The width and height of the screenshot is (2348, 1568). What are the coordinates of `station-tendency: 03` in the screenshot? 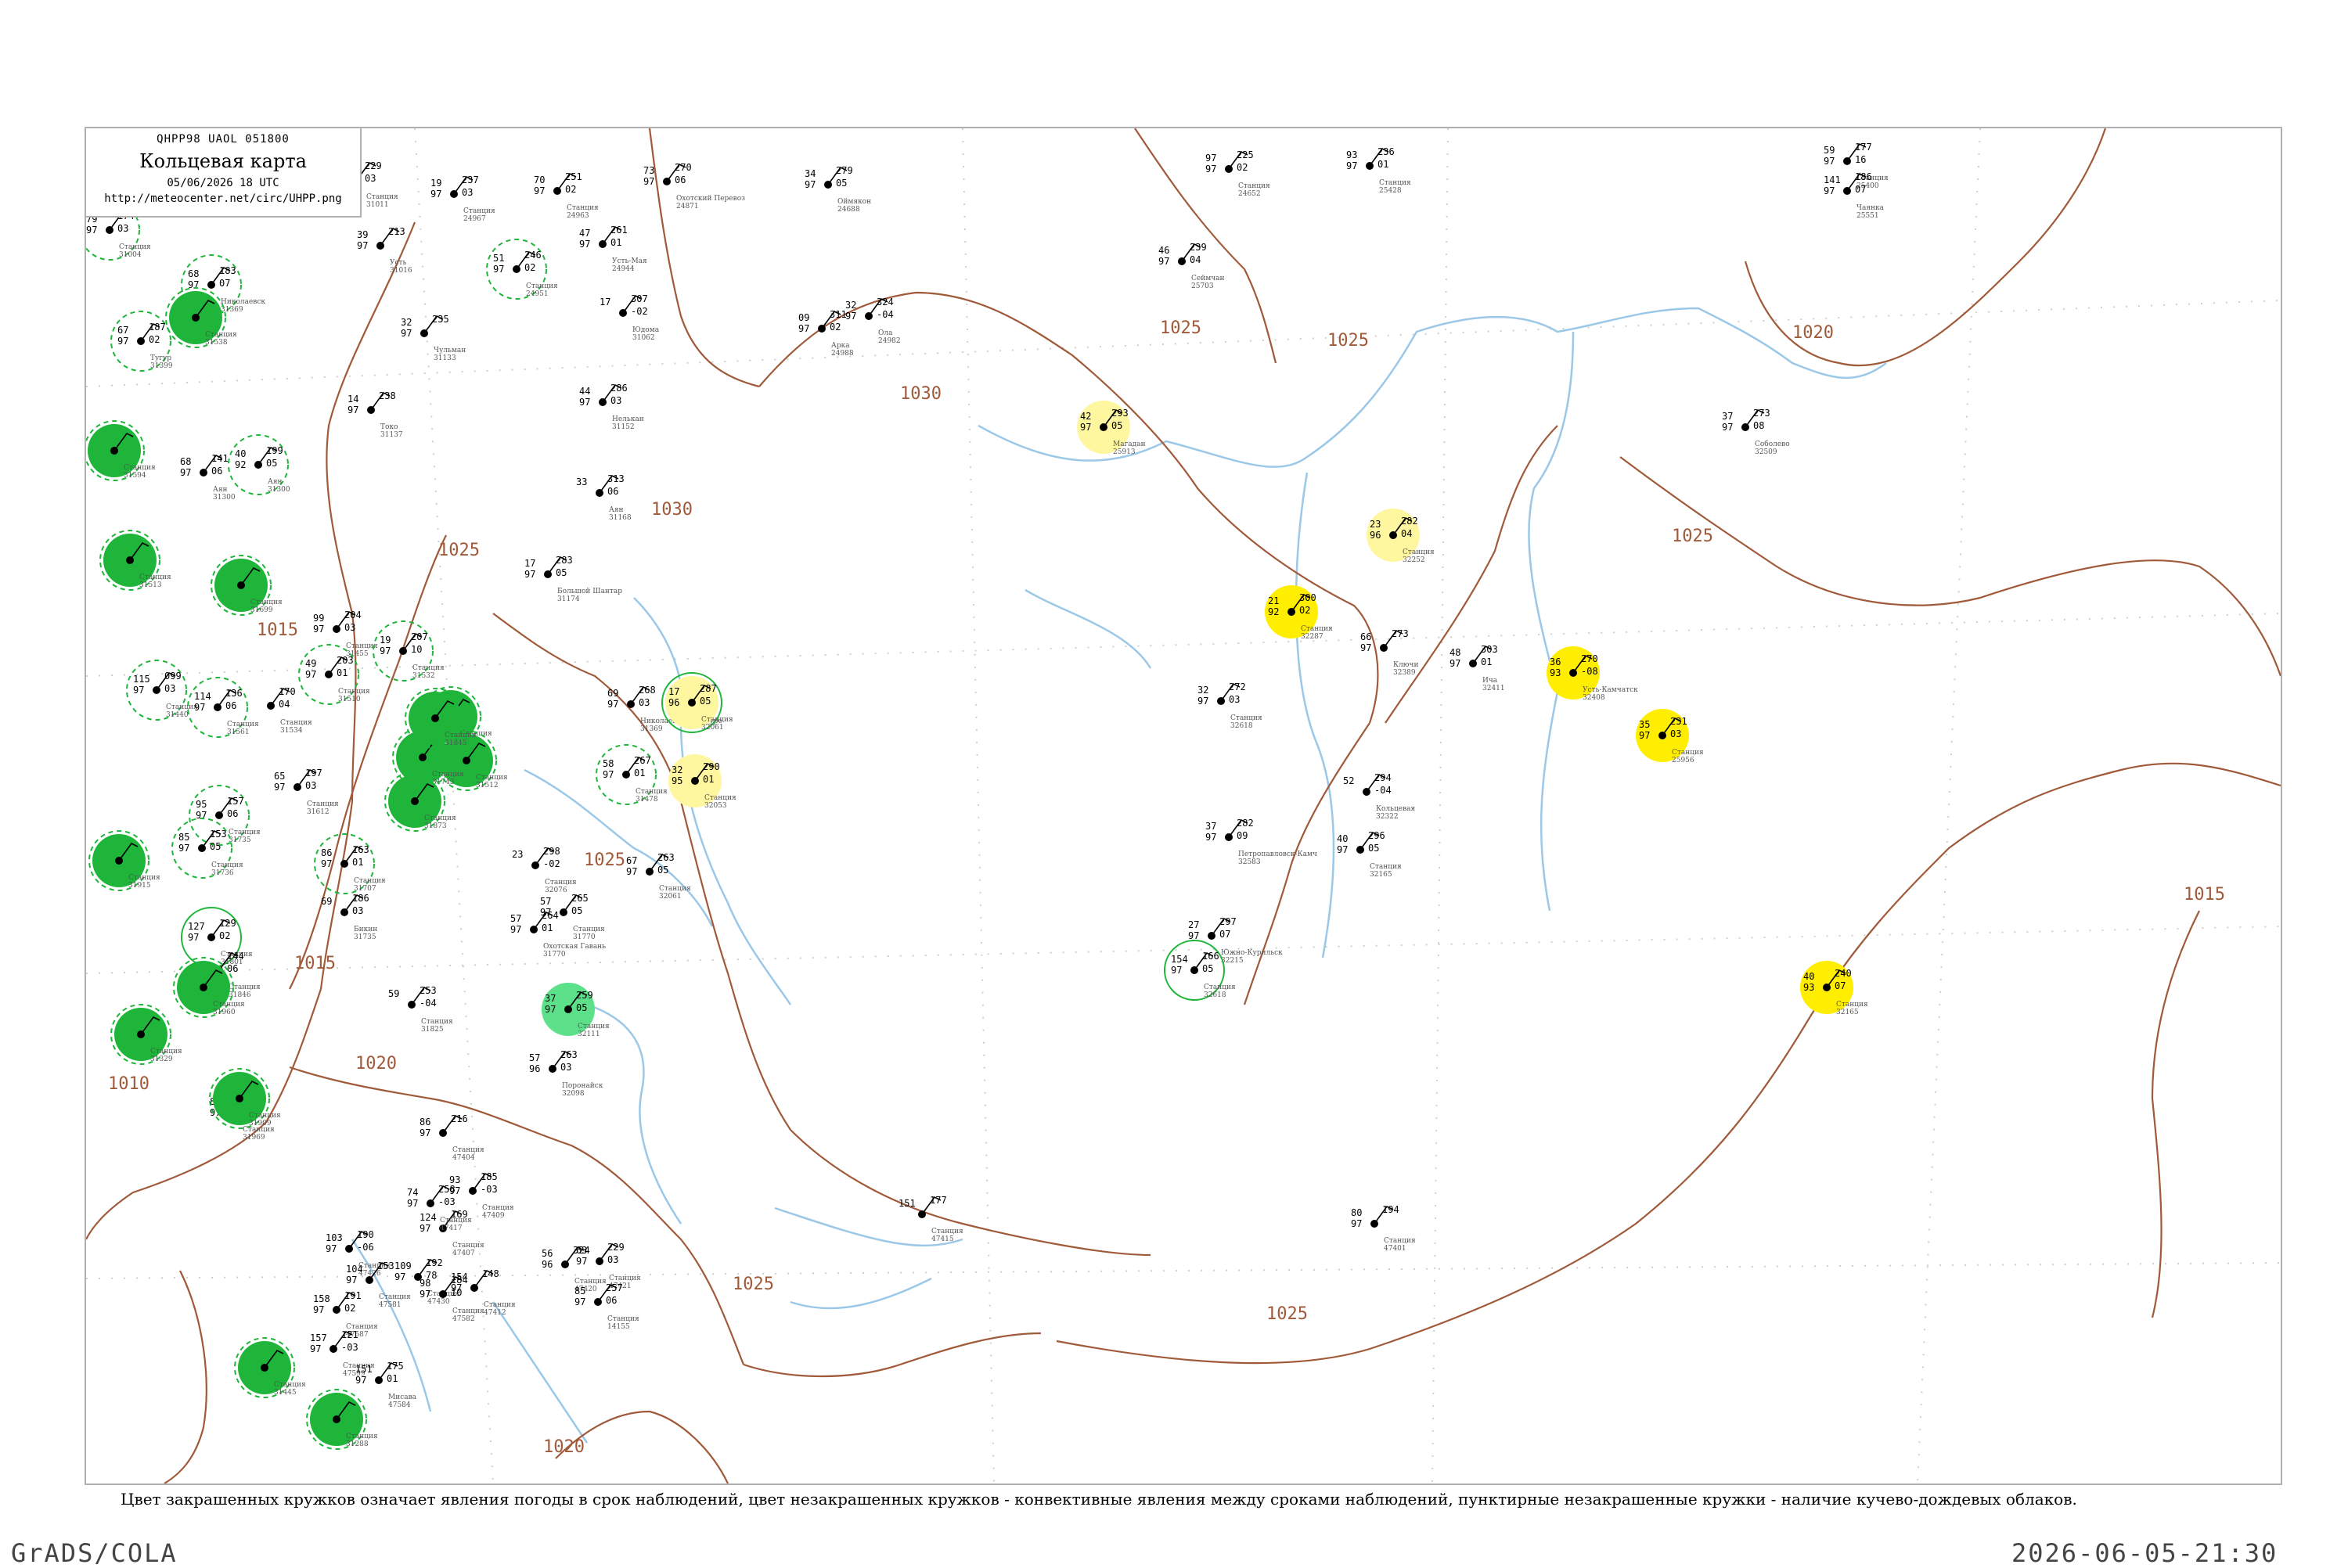 It's located at (565, 1067).